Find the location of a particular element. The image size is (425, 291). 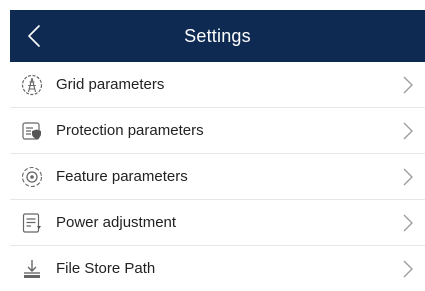

settings-item-label: Feature parameters is located at coordinates (122, 176).